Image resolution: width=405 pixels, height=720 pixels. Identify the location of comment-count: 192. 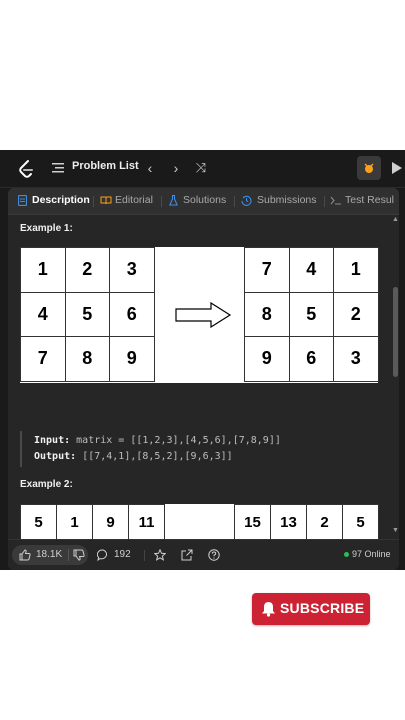
(122, 554).